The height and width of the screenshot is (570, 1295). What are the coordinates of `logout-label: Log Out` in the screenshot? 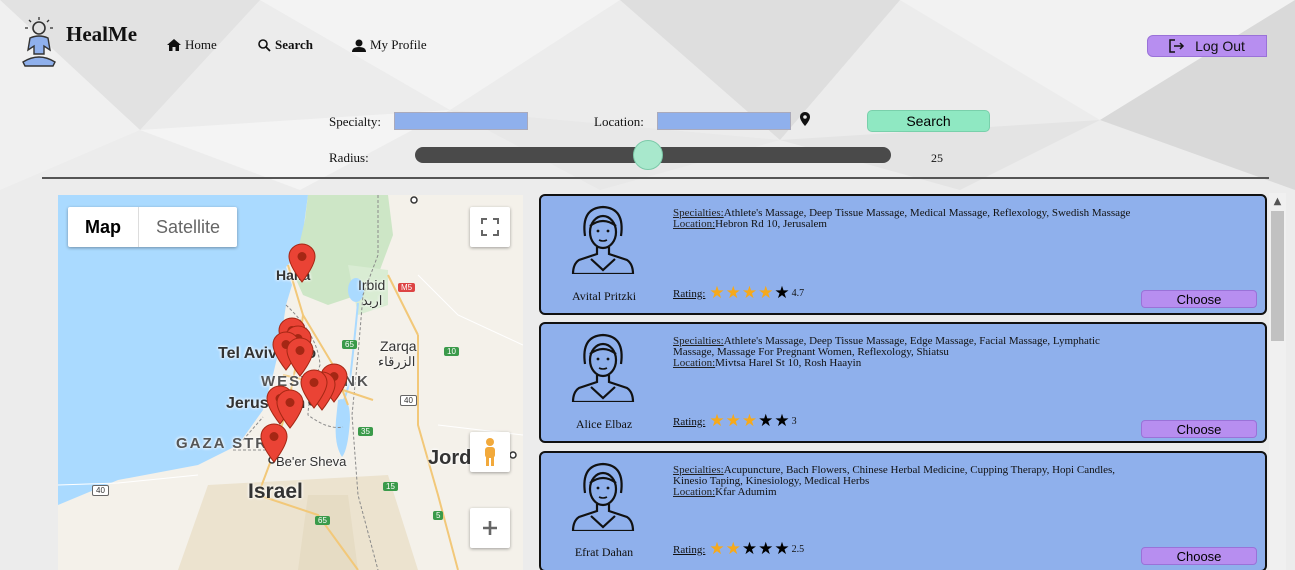 It's located at (1220, 46).